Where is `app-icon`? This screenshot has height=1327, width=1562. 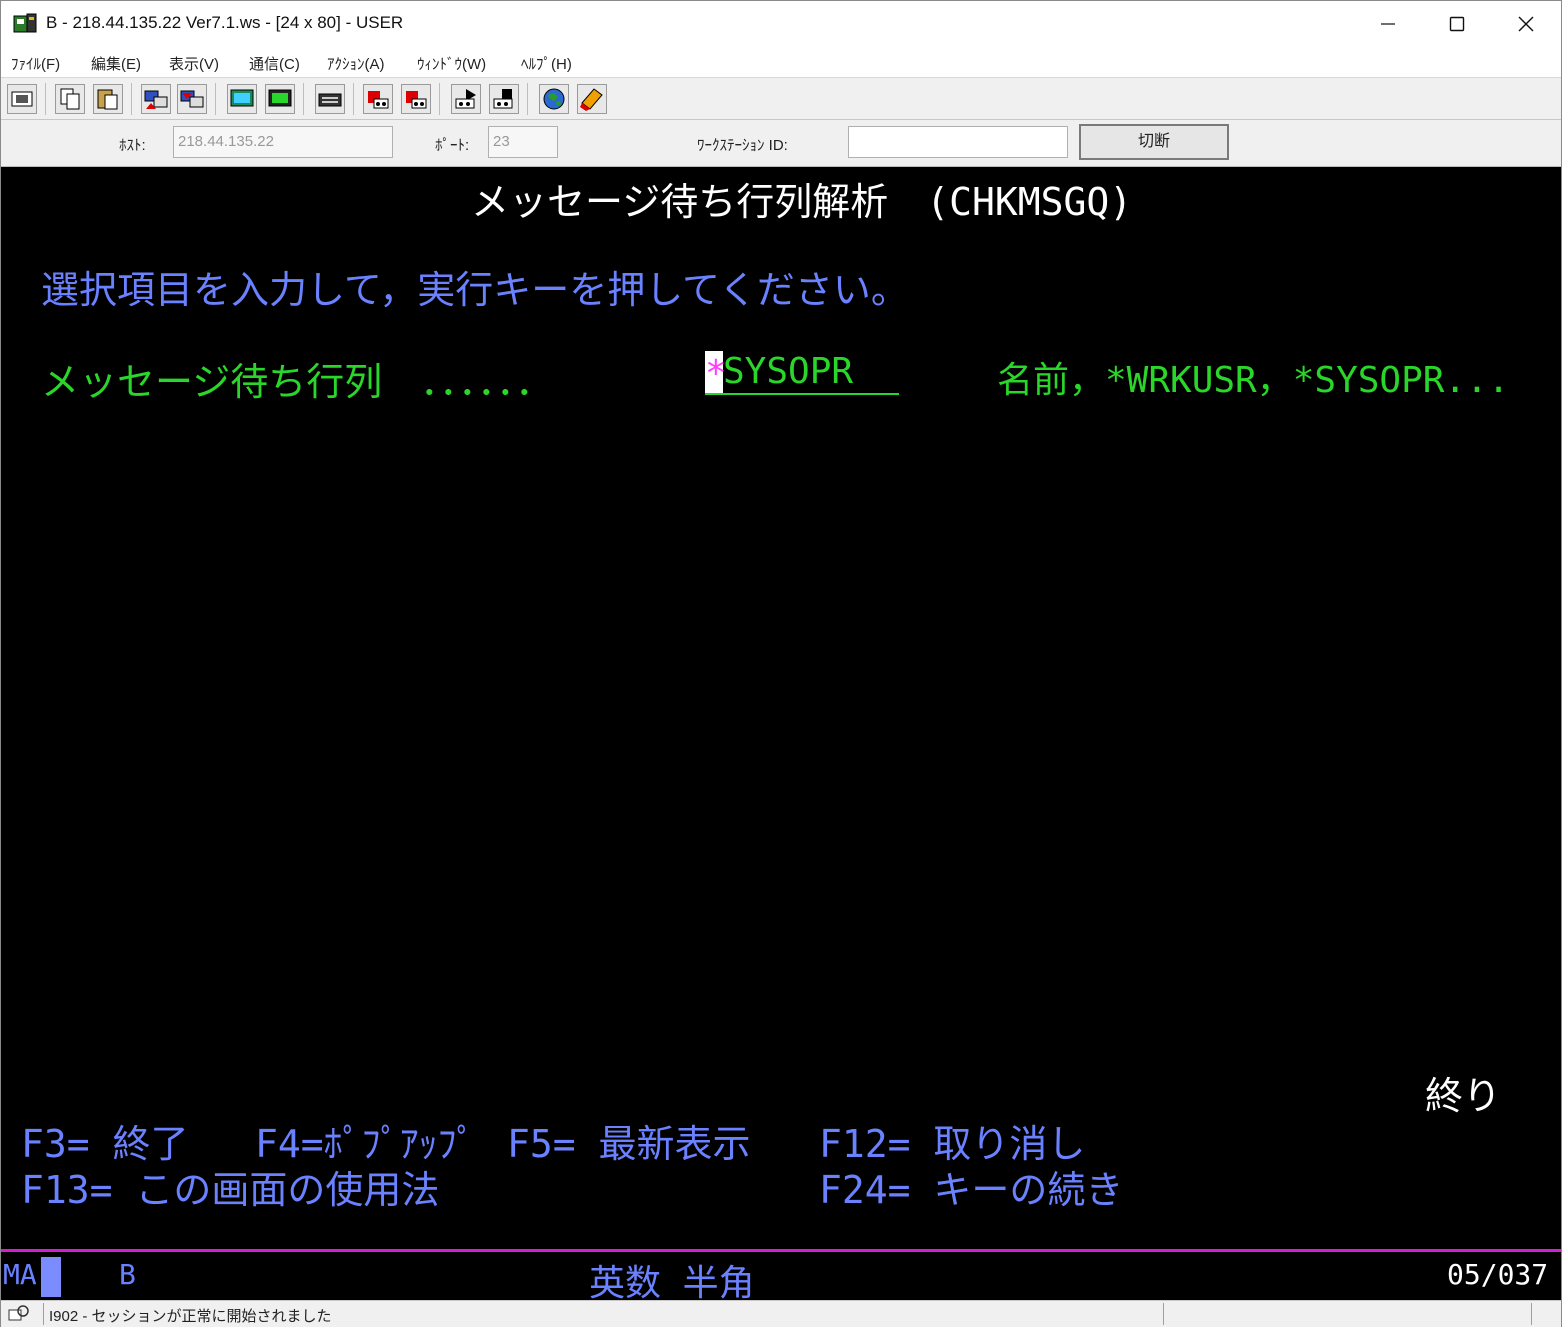
app-icon is located at coordinates (25, 23).